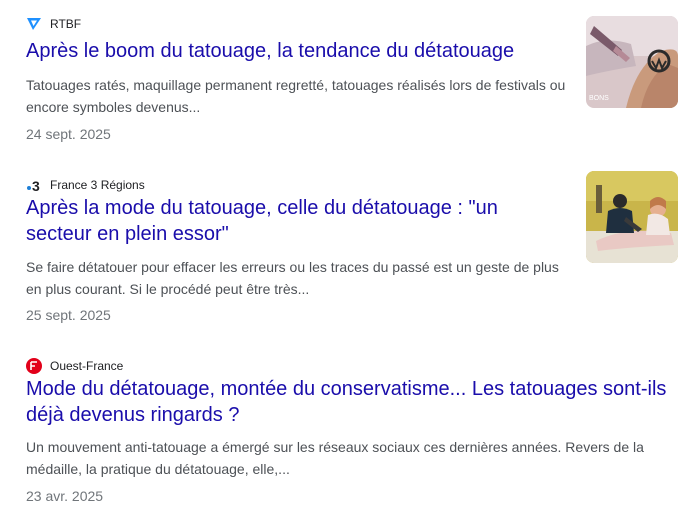 This screenshot has height=512, width=689. Describe the element at coordinates (34, 366) in the screenshot. I see `ouest-france-logo-icon` at that location.